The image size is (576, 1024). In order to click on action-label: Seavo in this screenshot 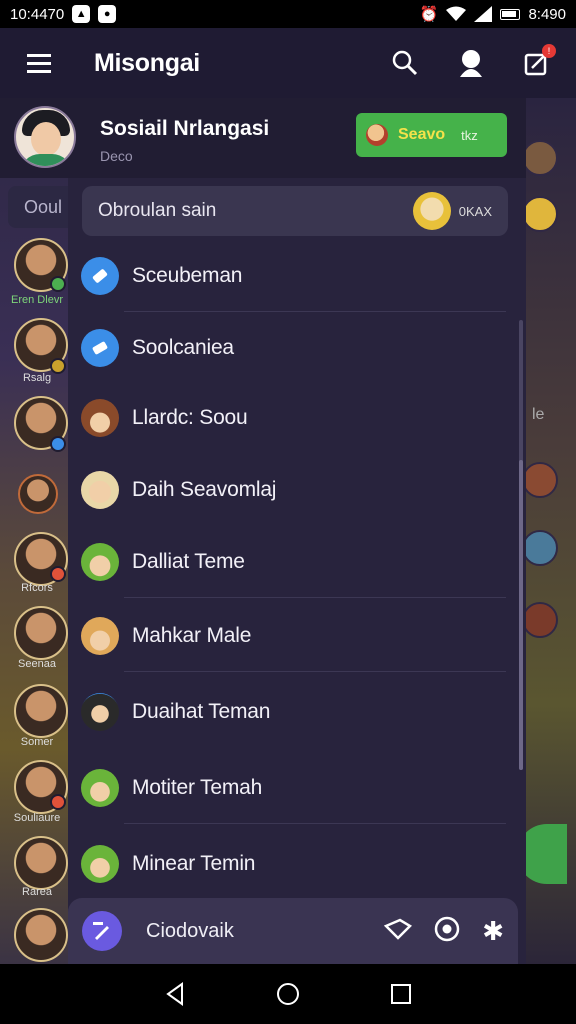, I will do `click(422, 134)`.